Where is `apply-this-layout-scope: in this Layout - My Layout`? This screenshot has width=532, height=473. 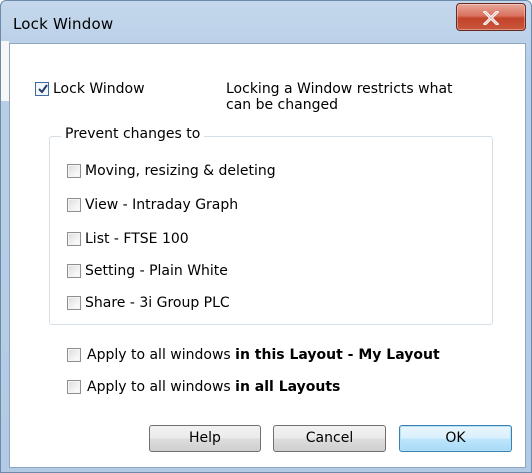
apply-this-layout-scope: in this Layout - My Layout is located at coordinates (337, 355).